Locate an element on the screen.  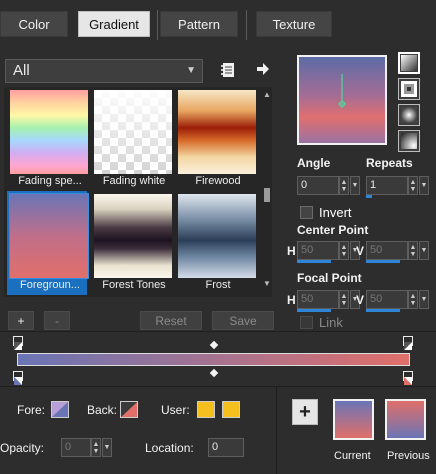
save-button: Save is located at coordinates (243, 320).